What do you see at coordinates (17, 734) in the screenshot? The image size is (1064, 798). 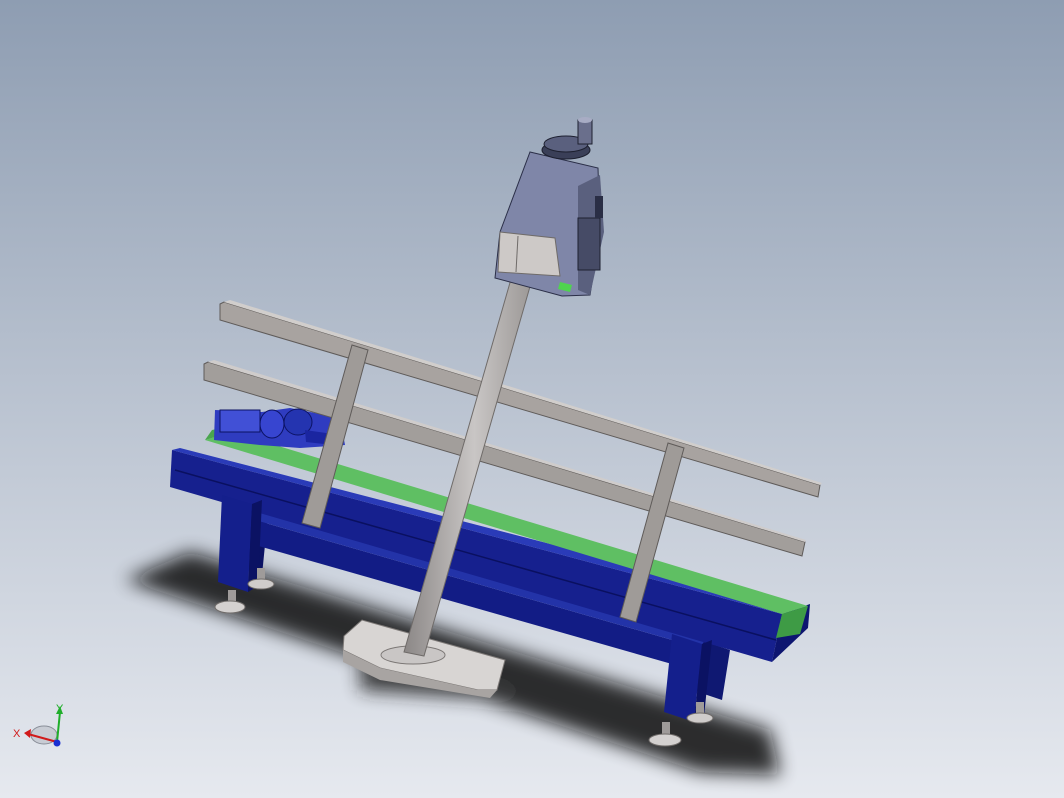 I see `triad-x-label: X` at bounding box center [17, 734].